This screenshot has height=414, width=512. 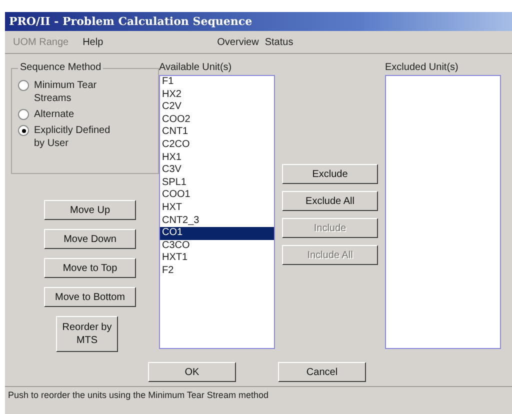 I want to click on status-bar: Push to reorder the units using the Minimum Tear Stream method, so click(x=258, y=394).